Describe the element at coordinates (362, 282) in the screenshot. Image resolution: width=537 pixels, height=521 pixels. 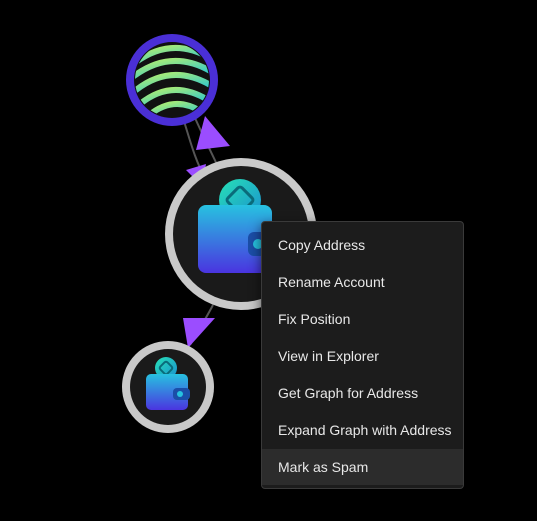
I see `menu-item-rename-account: Rename Account` at that location.